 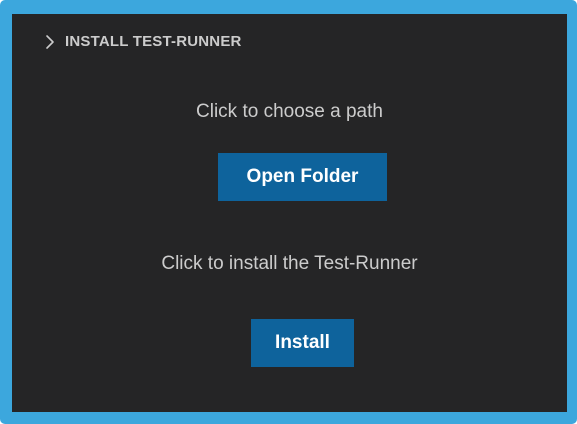 What do you see at coordinates (289, 263) in the screenshot?
I see `install-prompt: Click to install the Test-Runner` at bounding box center [289, 263].